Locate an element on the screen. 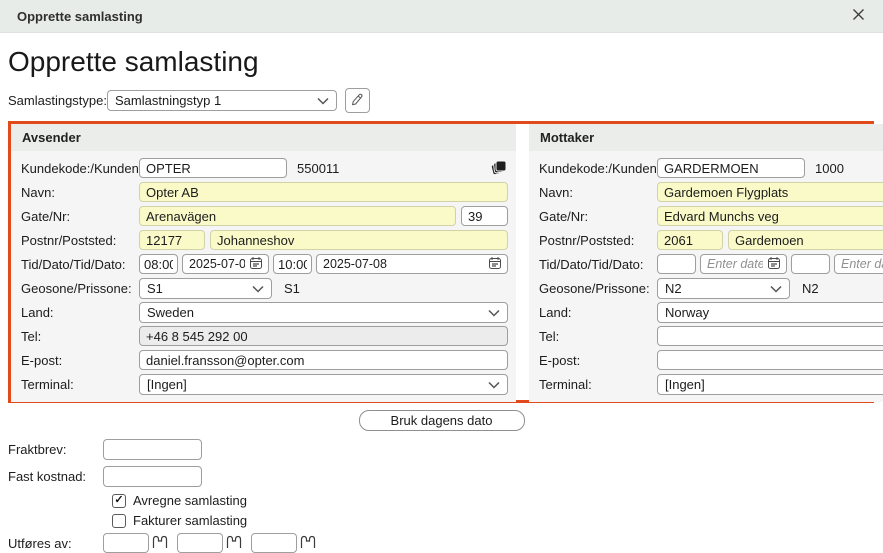 The width and height of the screenshot is (883, 553). edit-type-button is located at coordinates (357, 100).